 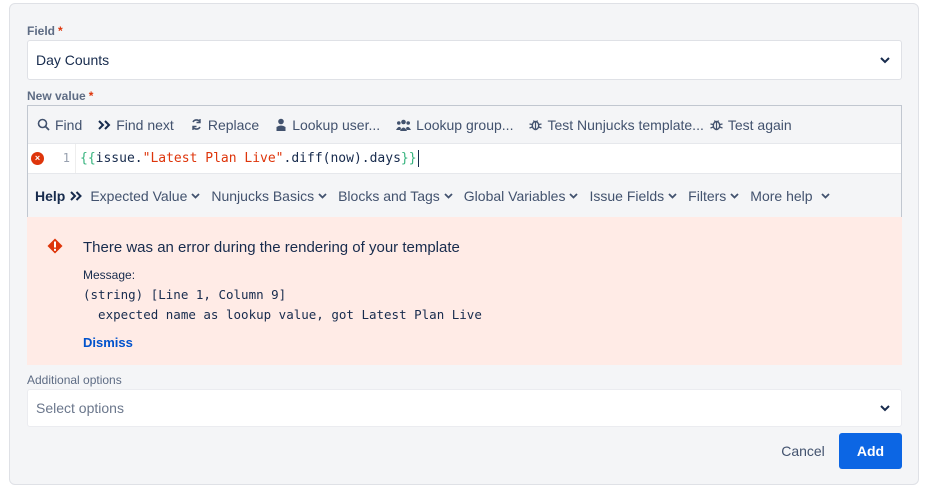 What do you see at coordinates (395, 196) in the screenshot?
I see `help-blocks-and-tags: Blocks and Tags` at bounding box center [395, 196].